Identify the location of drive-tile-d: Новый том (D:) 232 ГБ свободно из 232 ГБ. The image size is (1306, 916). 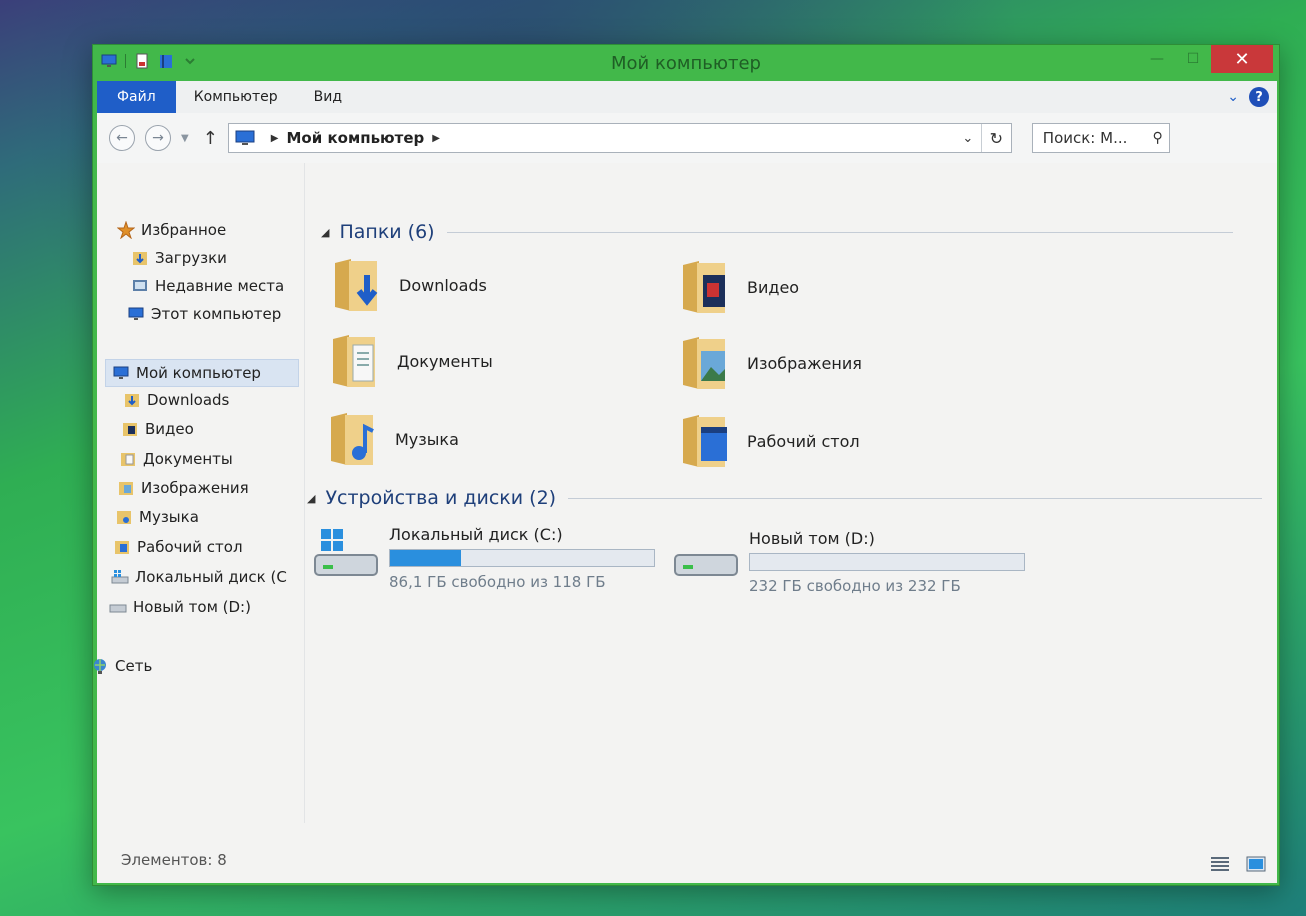
(849, 562).